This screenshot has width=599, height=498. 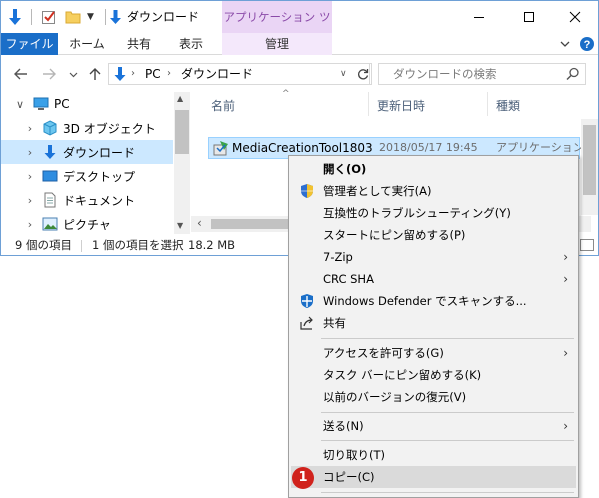 I want to click on 3d-objects-icon, so click(x=50, y=128).